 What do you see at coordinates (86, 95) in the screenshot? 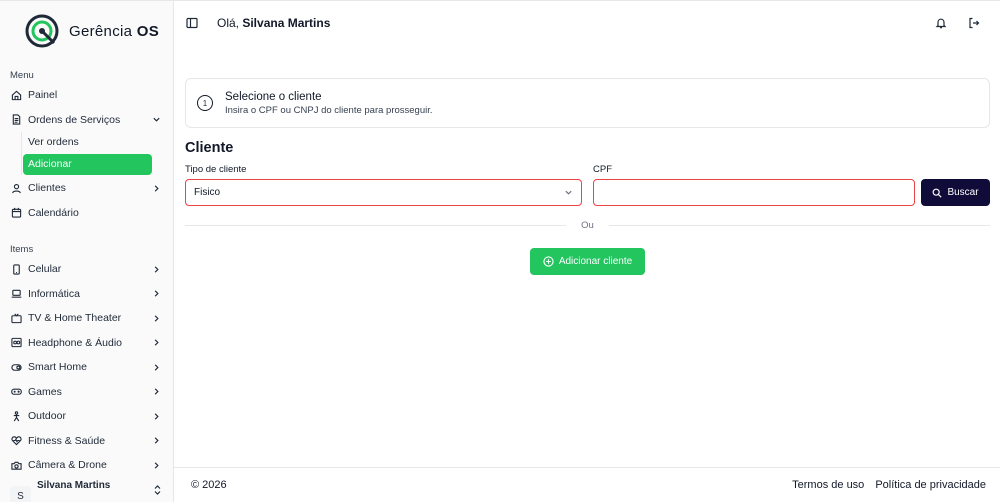
I see `sidebar-item-painel: Painel` at bounding box center [86, 95].